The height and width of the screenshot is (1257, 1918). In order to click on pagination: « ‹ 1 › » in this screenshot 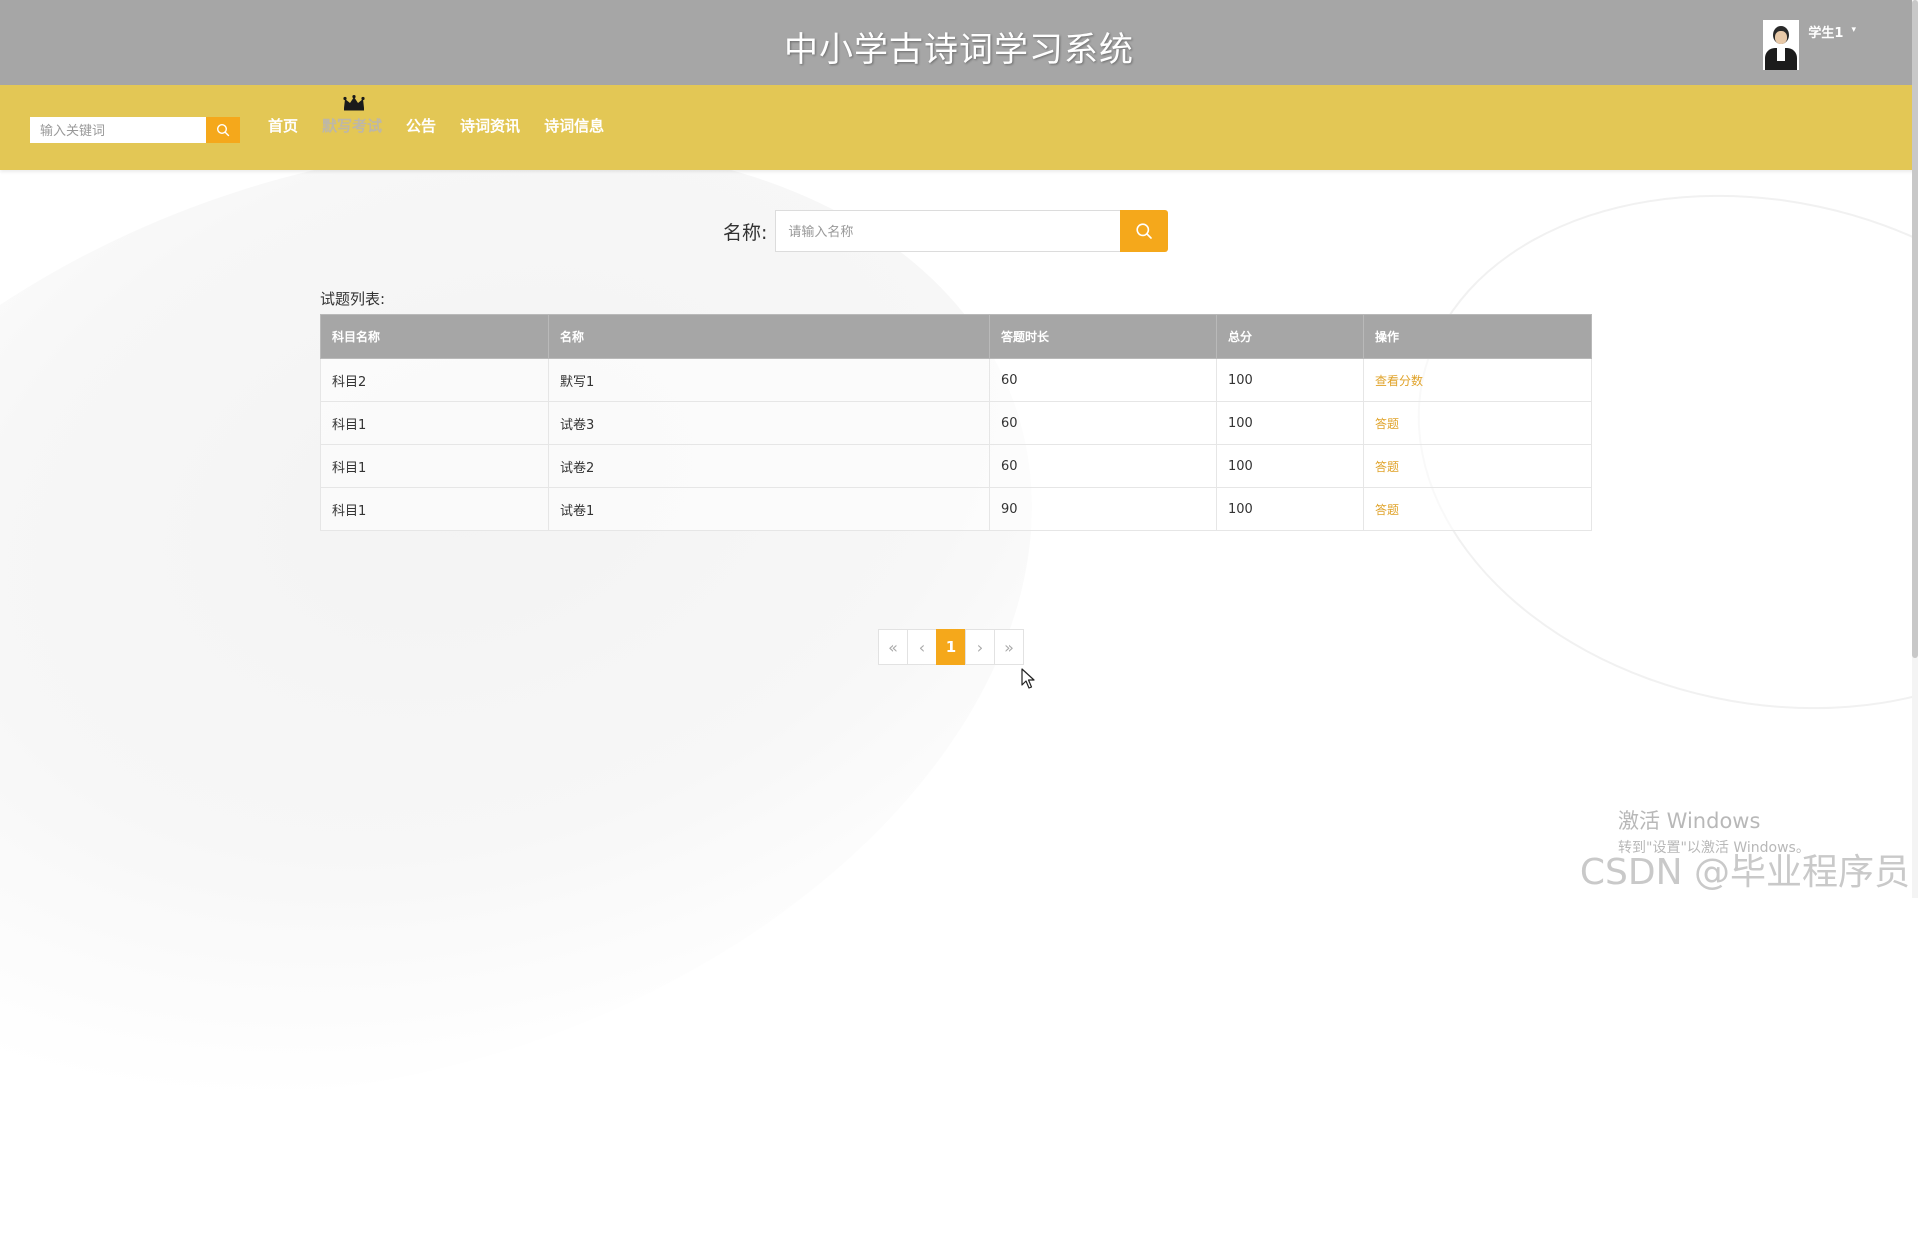, I will do `click(951, 647)`.